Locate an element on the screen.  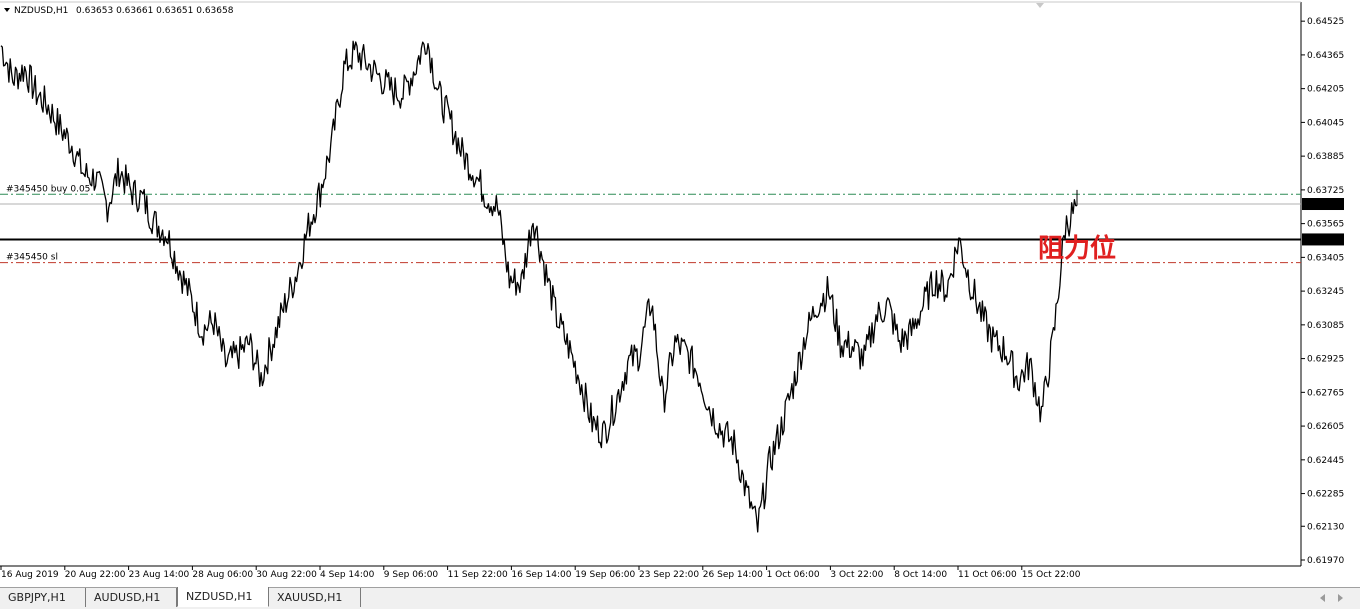
price-tick-label: 0.62285 is located at coordinates (1325, 495).